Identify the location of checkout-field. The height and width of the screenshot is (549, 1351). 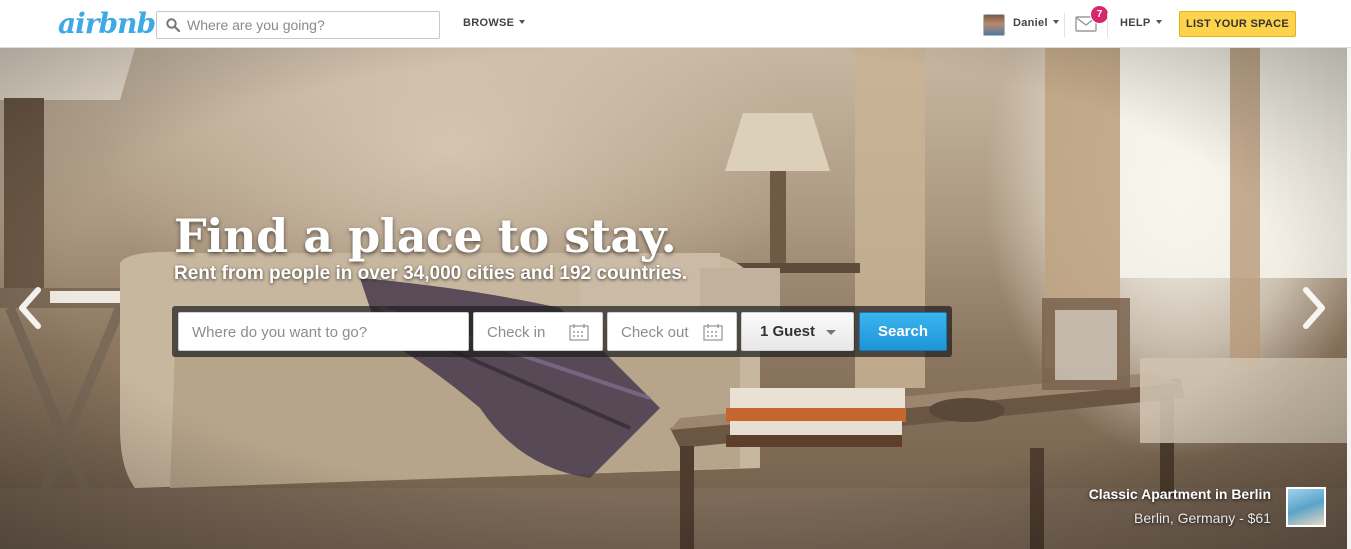
(672, 331).